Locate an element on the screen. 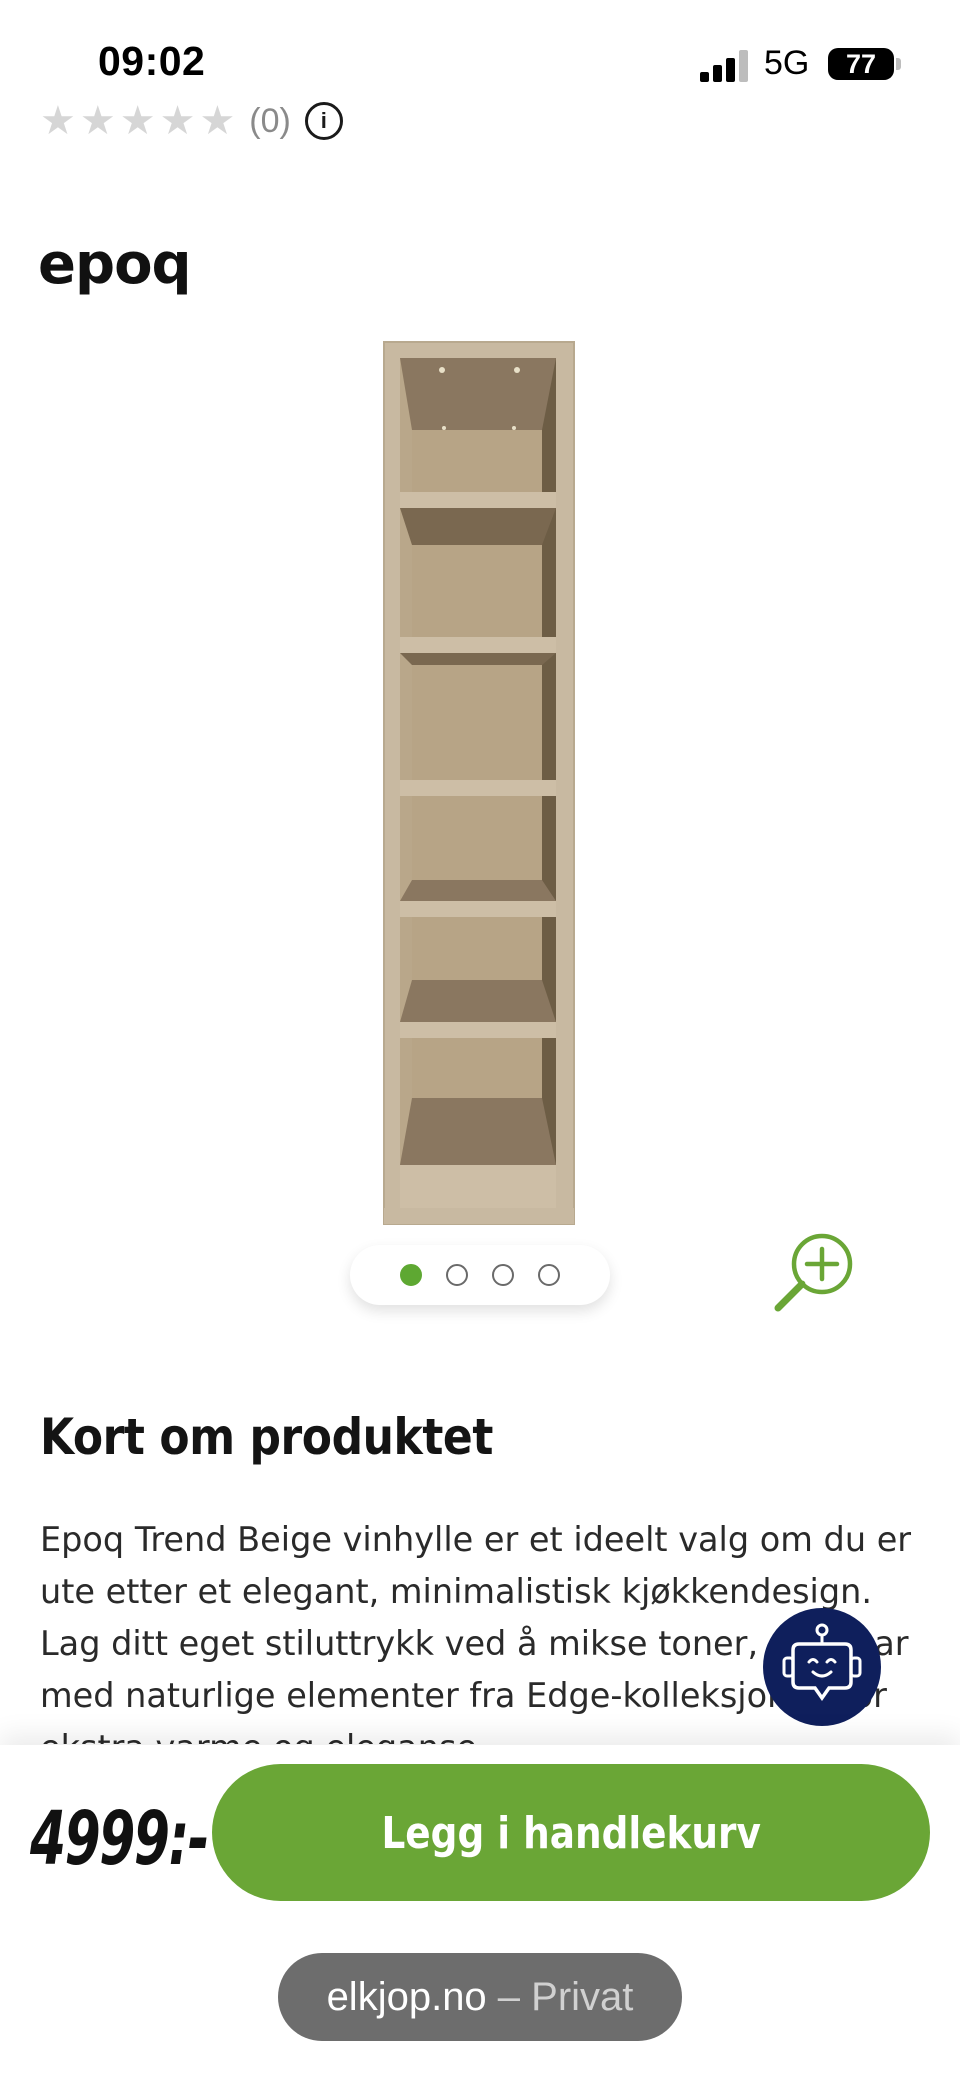 This screenshot has width=960, height=2078. browser-address-pill: elkjop.no – Privat is located at coordinates (480, 1997).